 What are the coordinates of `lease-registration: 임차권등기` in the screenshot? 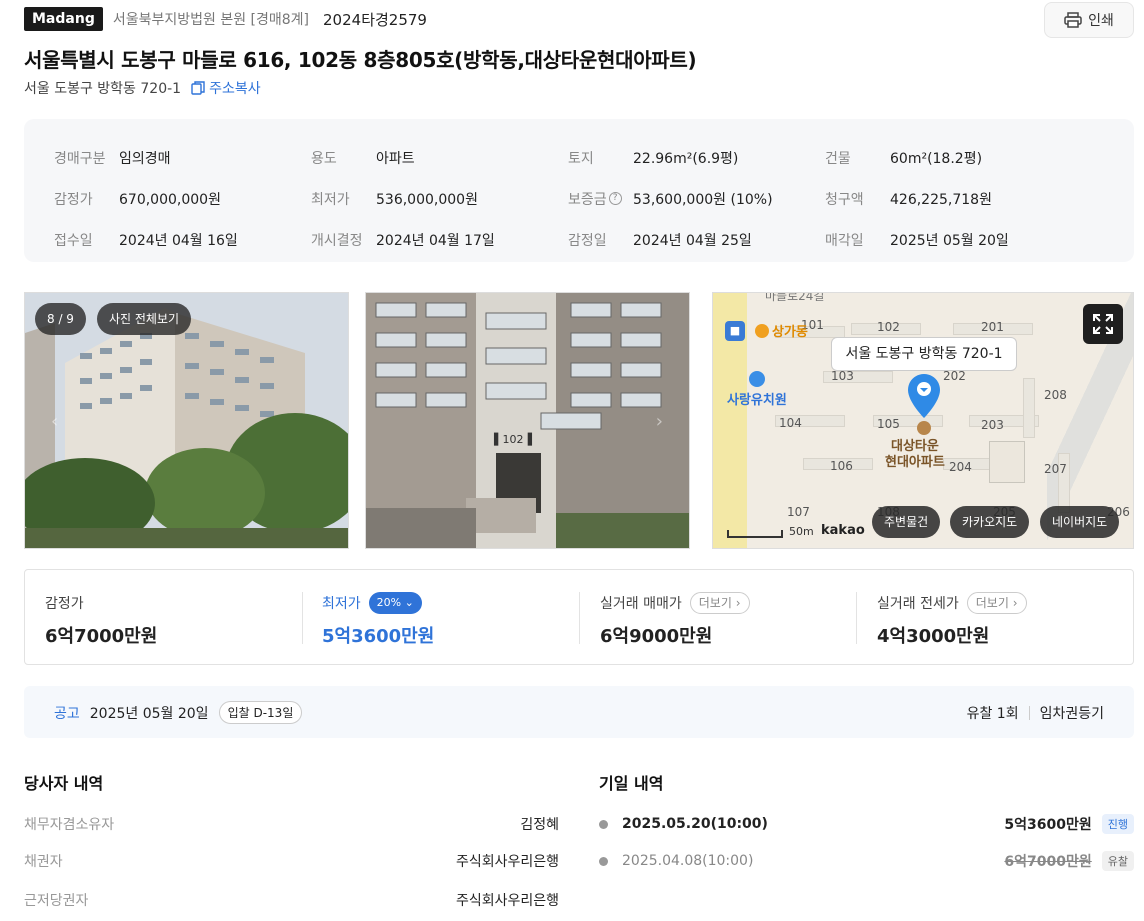 It's located at (1071, 714).